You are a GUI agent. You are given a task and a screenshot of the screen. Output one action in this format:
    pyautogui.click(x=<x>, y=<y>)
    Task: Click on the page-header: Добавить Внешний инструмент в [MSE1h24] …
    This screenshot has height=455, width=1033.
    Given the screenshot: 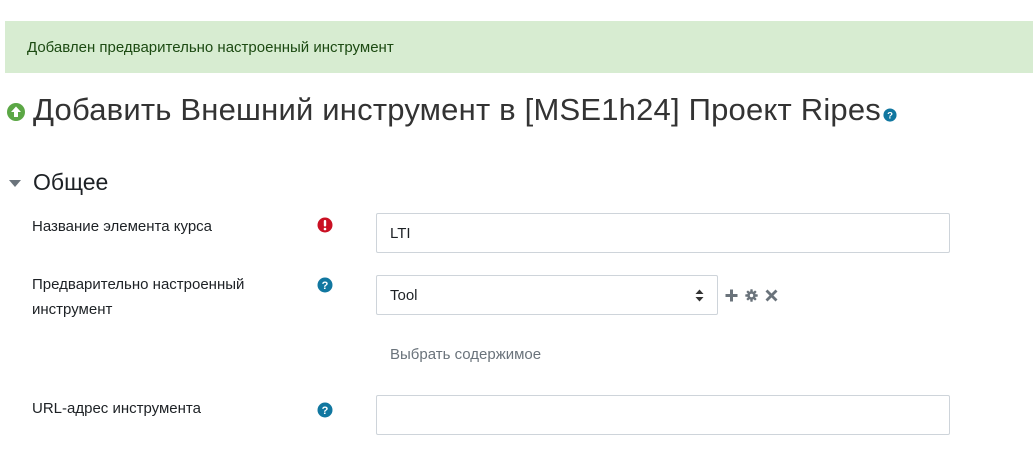 What is the action you would take?
    pyautogui.click(x=451, y=110)
    